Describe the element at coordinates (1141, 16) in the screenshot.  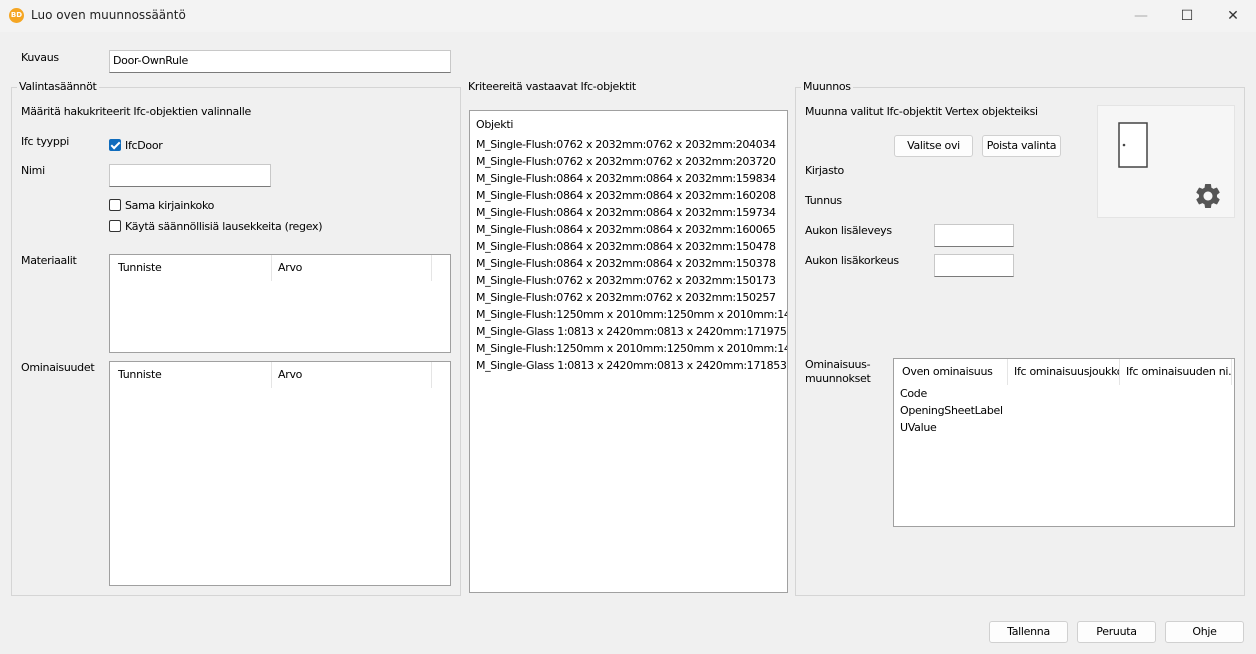
I see `minimize-button: —` at that location.